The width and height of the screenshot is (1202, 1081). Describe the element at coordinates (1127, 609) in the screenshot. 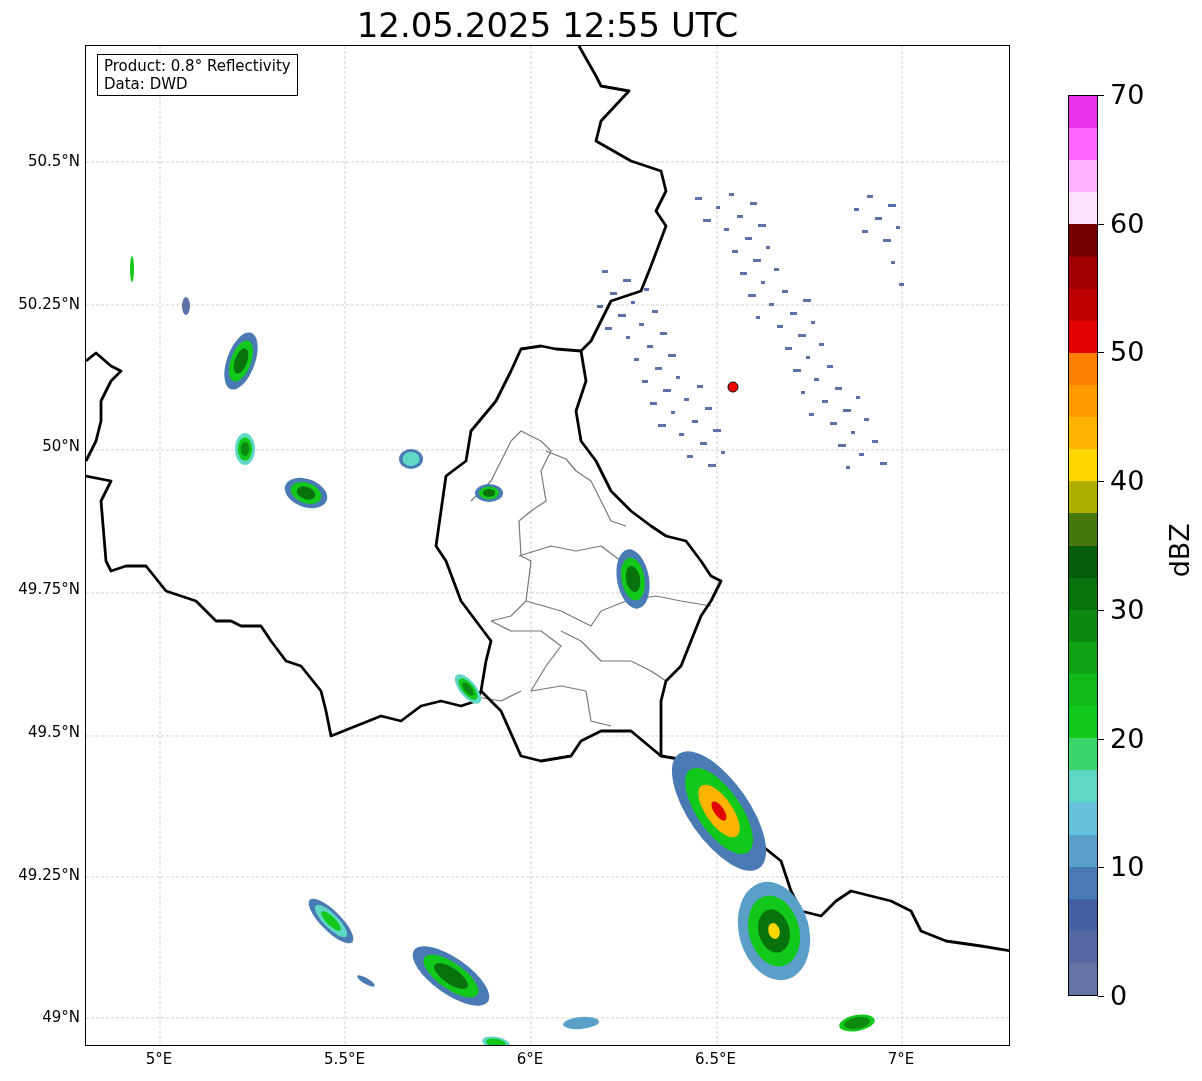

I see `colorbar-tick-label: 30` at that location.